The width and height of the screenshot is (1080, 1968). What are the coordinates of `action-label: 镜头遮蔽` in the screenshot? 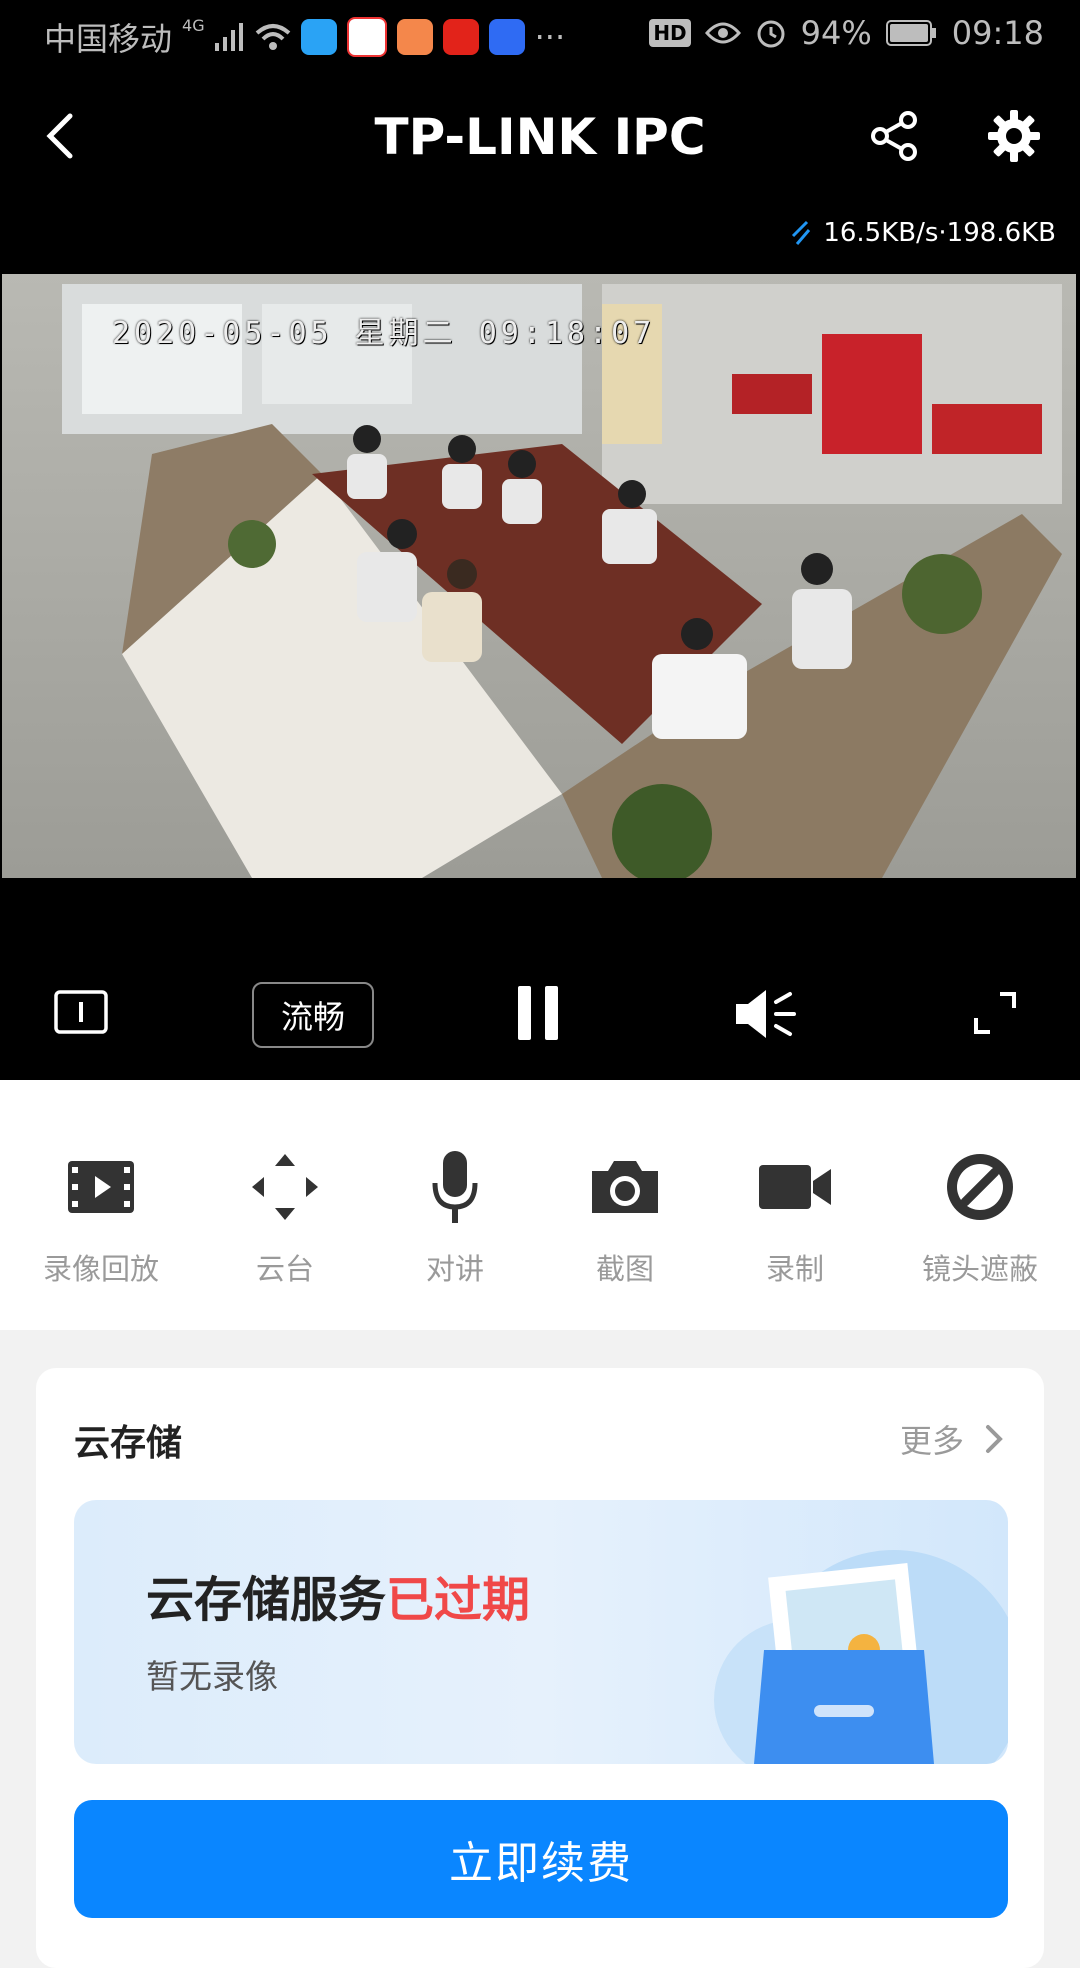 It's located at (979, 1269).